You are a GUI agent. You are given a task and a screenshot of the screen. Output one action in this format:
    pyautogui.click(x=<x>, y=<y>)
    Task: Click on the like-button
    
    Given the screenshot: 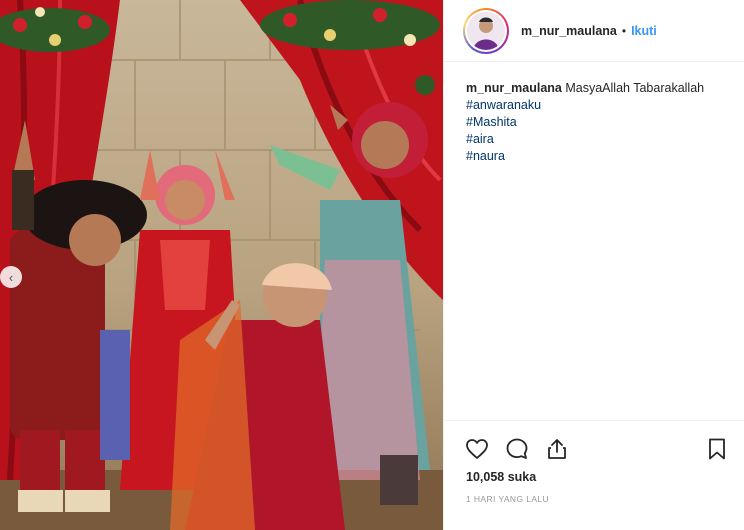 What is the action you would take?
    pyautogui.click(x=478, y=450)
    